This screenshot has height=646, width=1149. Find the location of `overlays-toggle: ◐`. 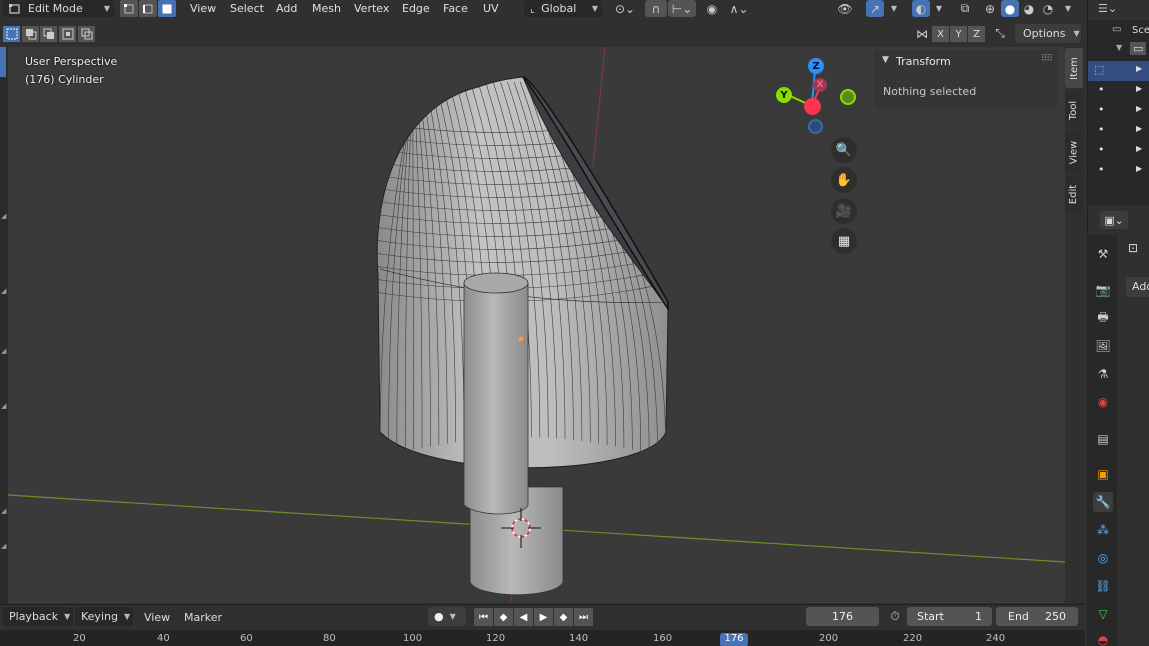

overlays-toggle: ◐ is located at coordinates (921, 8).